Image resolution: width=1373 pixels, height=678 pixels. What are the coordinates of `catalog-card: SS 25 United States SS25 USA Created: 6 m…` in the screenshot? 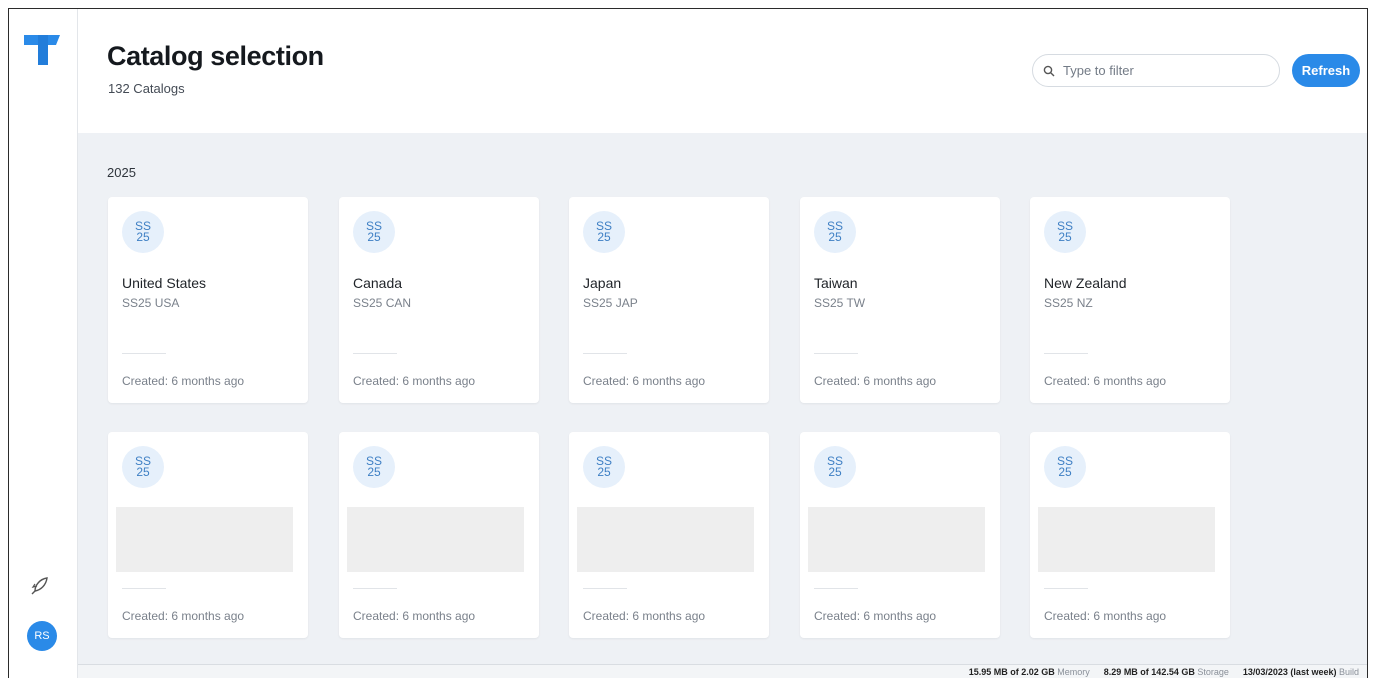 It's located at (208, 300).